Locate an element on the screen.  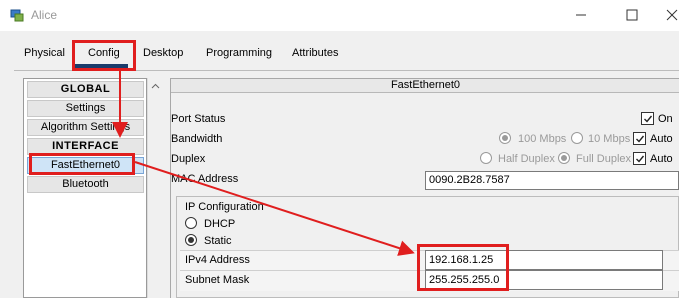
tab-physical: Physical is located at coordinates (44, 53).